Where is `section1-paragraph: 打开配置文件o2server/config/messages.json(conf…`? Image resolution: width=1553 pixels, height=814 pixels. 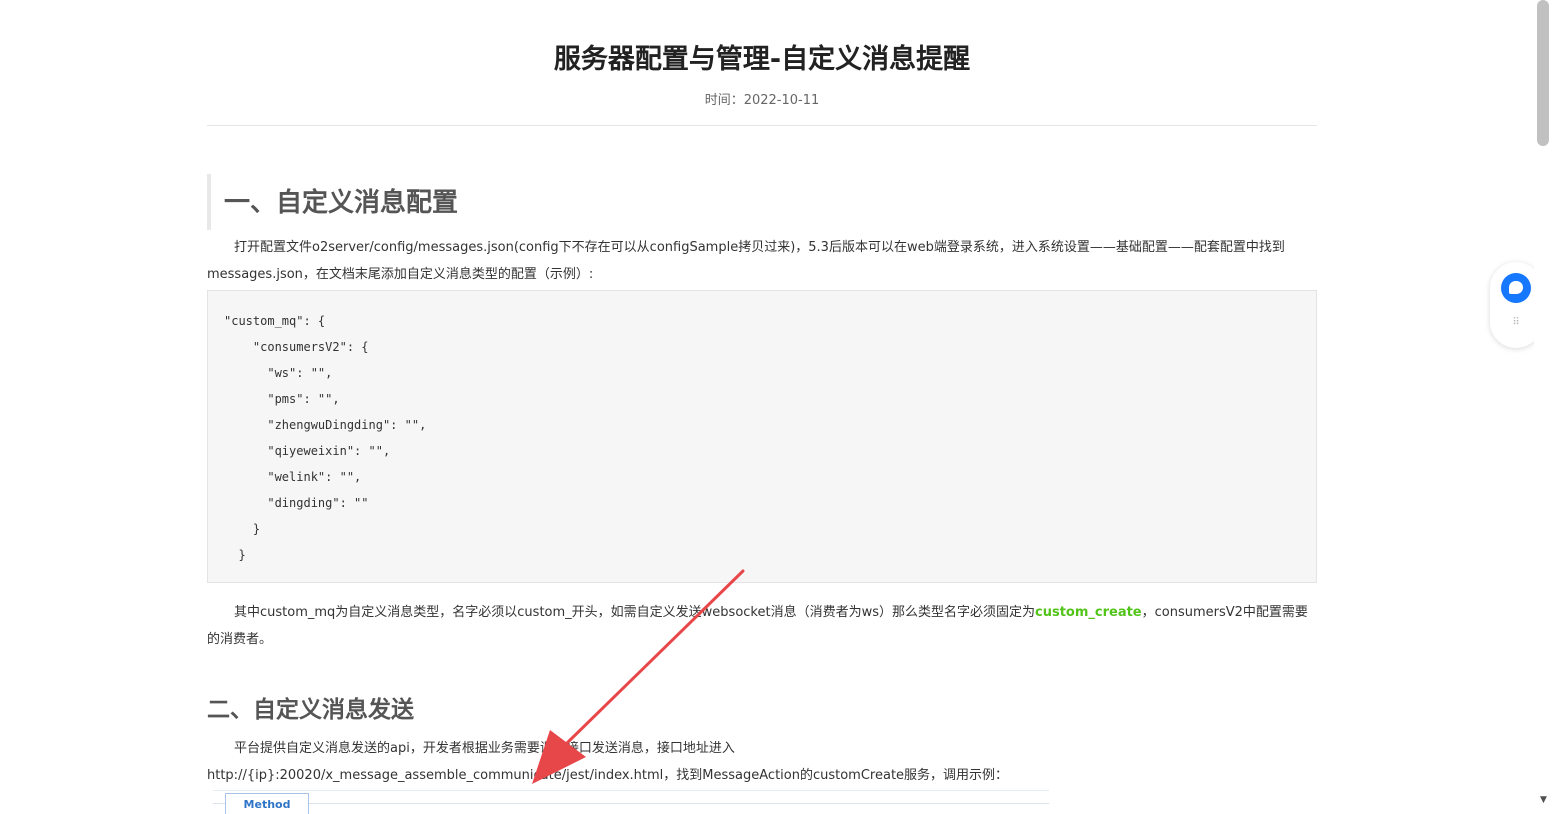
section1-paragraph: 打开配置文件o2server/config/messages.json(conf… is located at coordinates (746, 261).